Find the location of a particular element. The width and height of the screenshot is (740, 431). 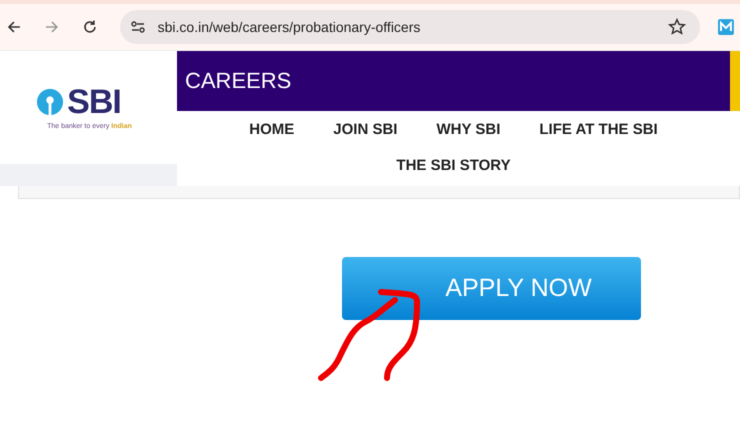

accent-bar is located at coordinates (735, 81).